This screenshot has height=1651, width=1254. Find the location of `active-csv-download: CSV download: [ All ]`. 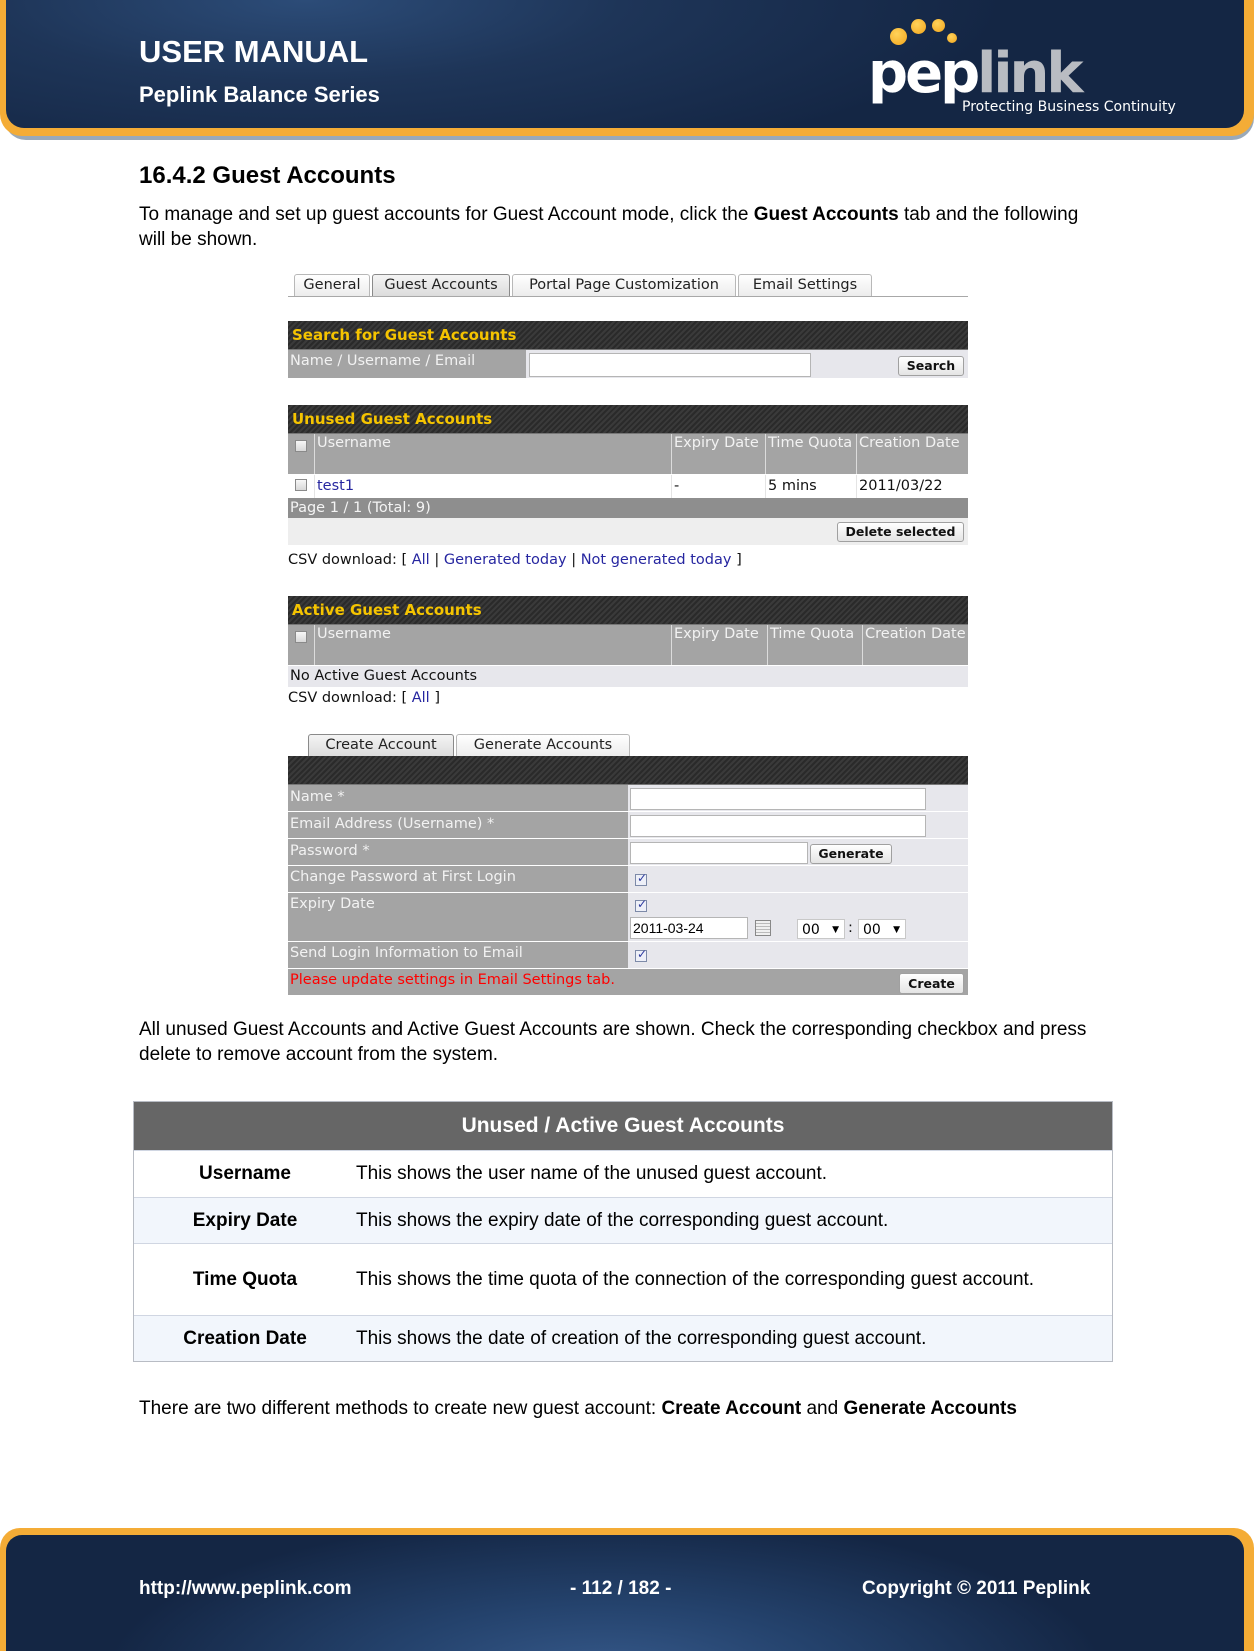

active-csv-download: CSV download: [ All ] is located at coordinates (364, 698).